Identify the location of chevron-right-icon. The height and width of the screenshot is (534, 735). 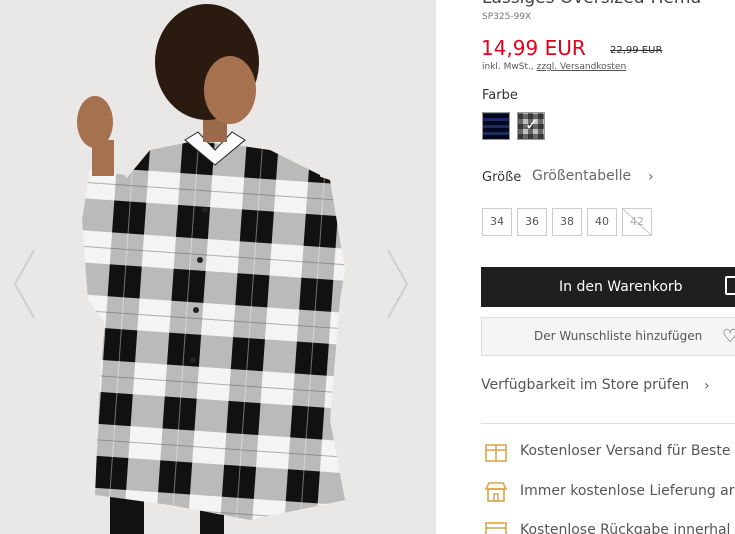
(397, 284).